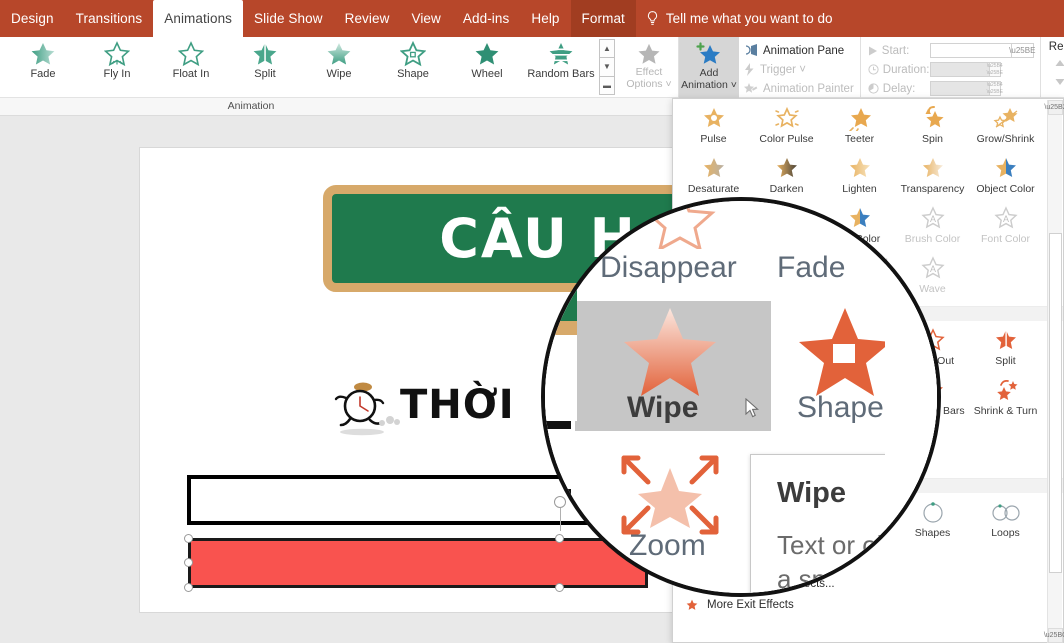  Describe the element at coordinates (649, 53) in the screenshot. I see `star-grey-icon` at that location.